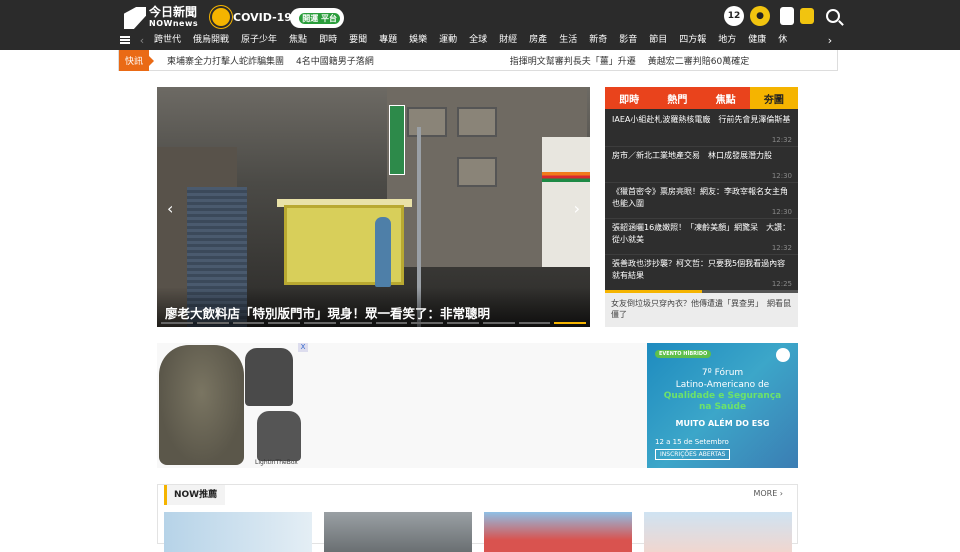 This screenshot has height=552, width=960. What do you see at coordinates (773, 98) in the screenshot?
I see `tab-hot-pics: 夯圖` at bounding box center [773, 98].